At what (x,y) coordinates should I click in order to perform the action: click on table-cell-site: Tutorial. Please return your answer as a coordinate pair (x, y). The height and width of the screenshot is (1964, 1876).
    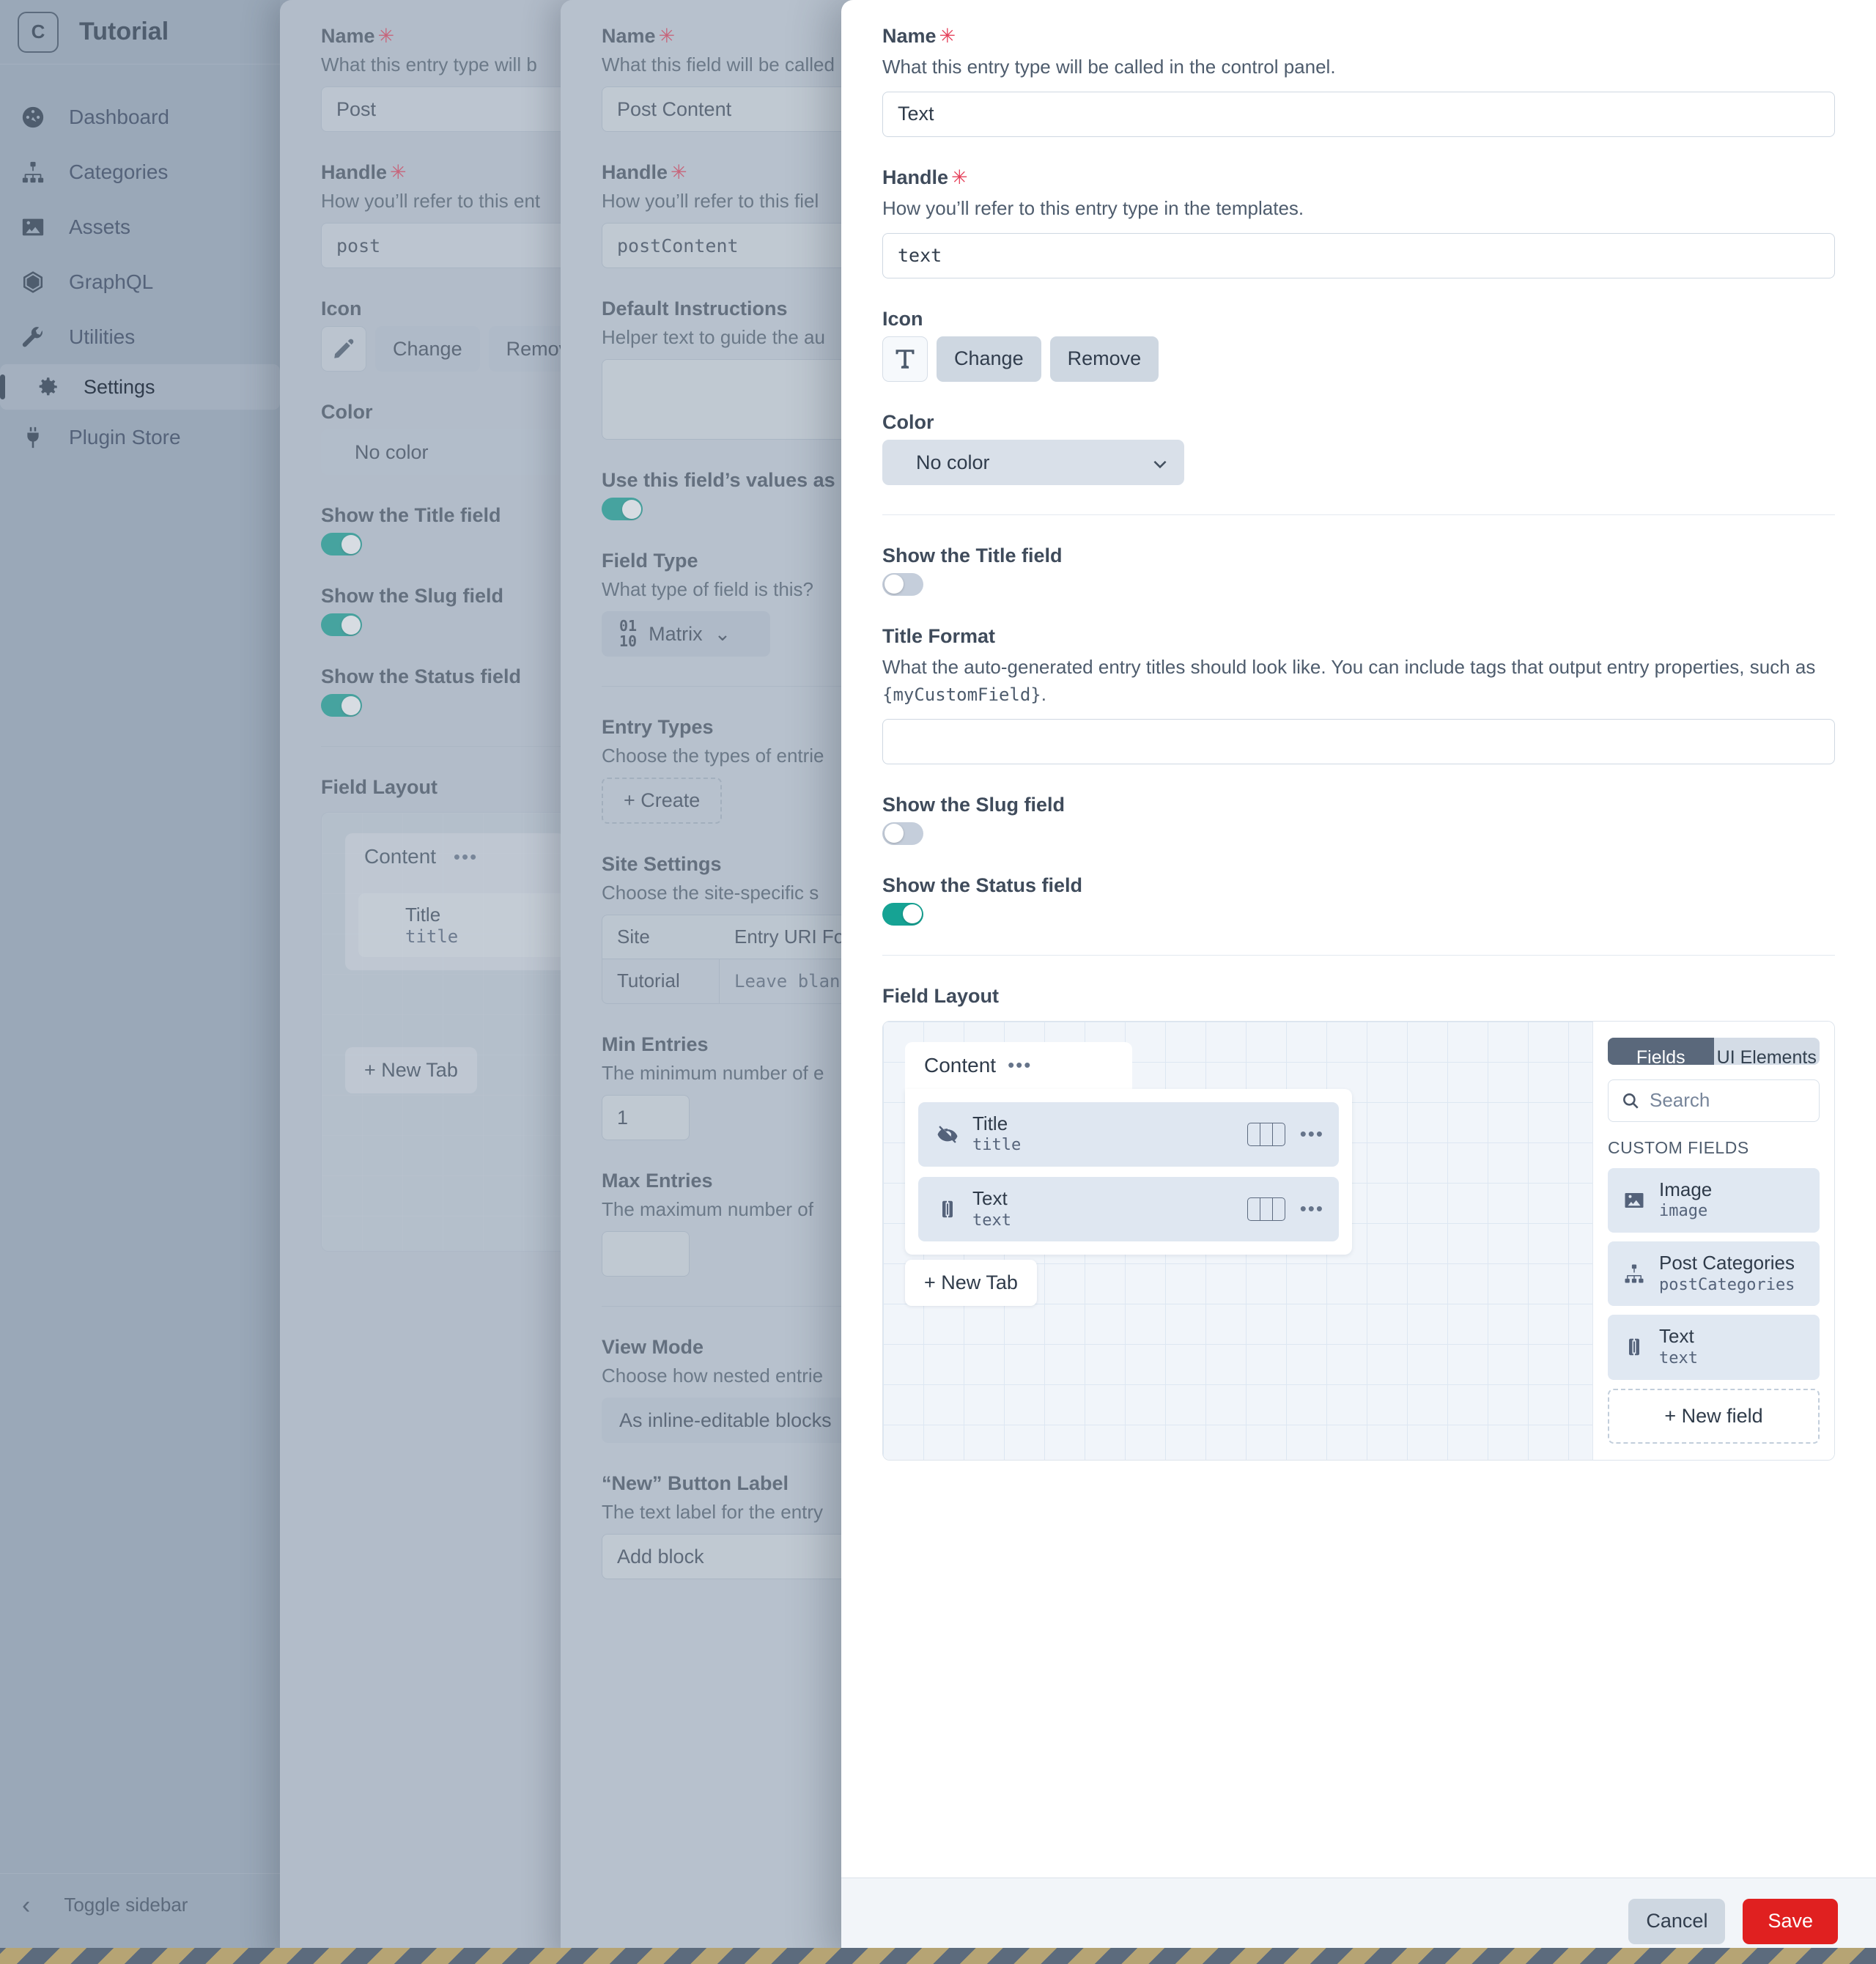
    Looking at the image, I should click on (661, 981).